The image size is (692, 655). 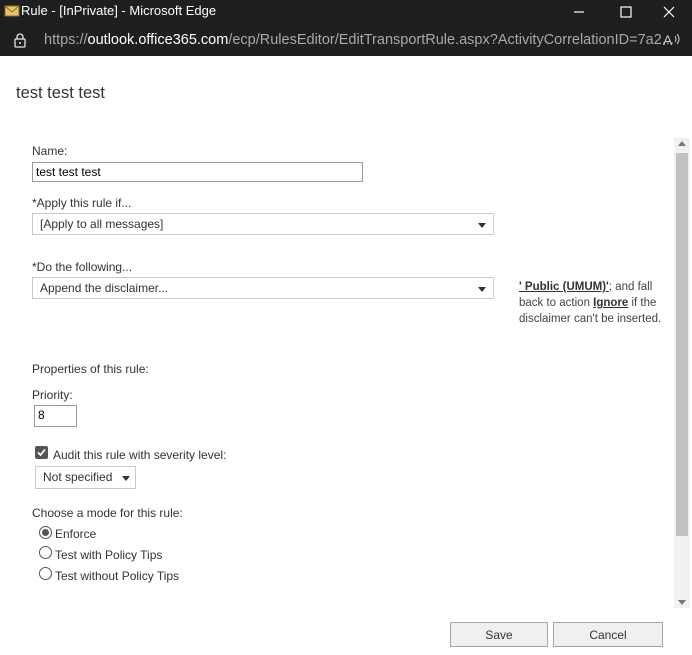 What do you see at coordinates (610, 303) in the screenshot?
I see `fallback-action-link: Ignore` at bounding box center [610, 303].